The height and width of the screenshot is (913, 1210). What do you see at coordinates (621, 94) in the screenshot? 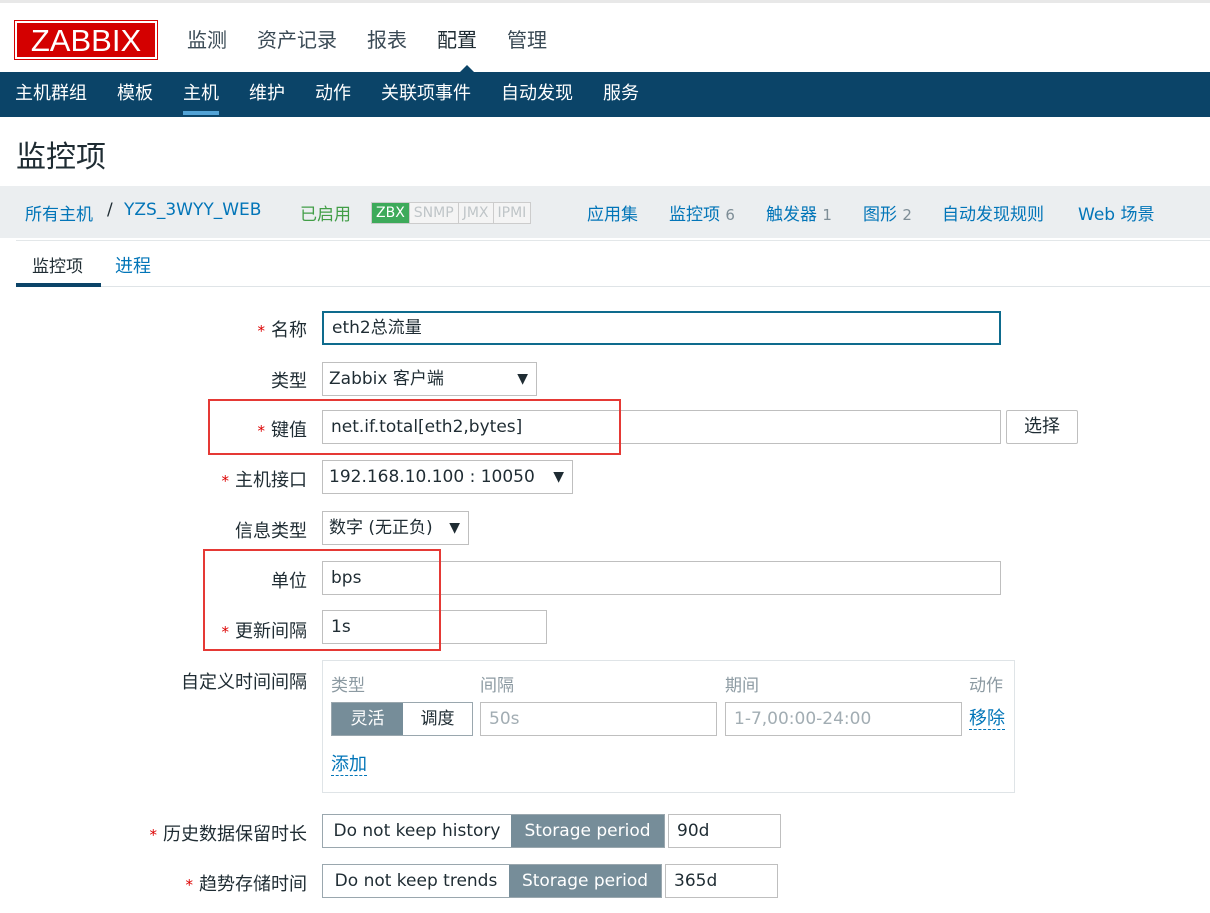
I see `submenu-services: 服务` at bounding box center [621, 94].